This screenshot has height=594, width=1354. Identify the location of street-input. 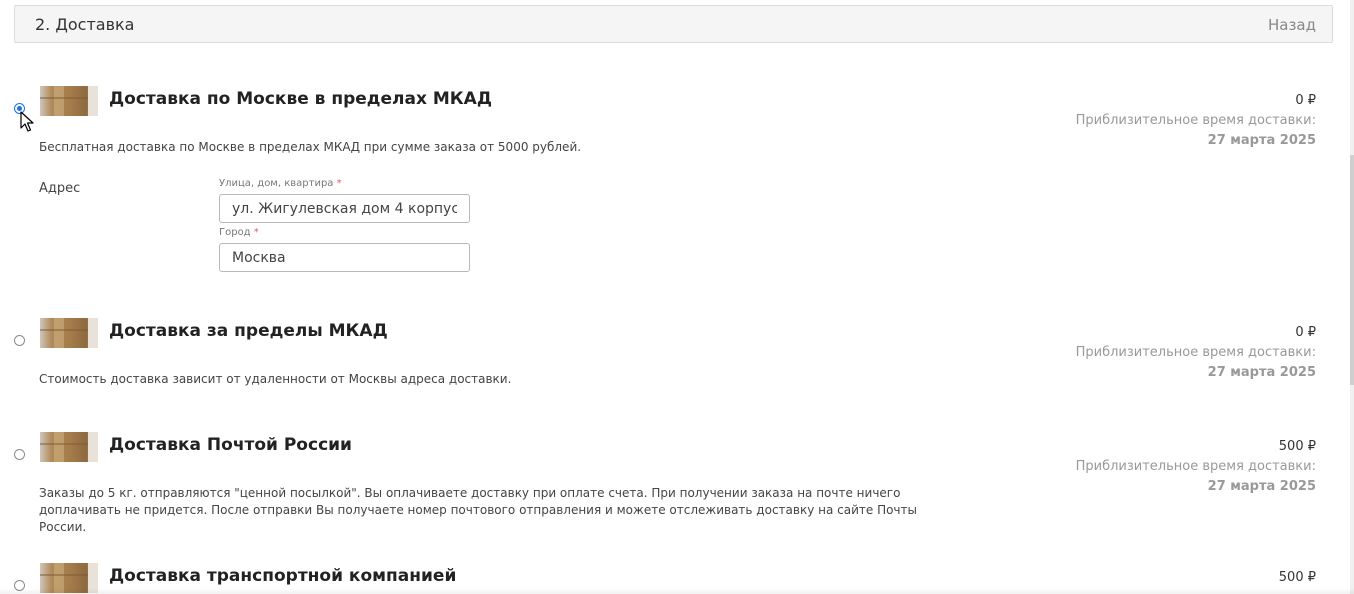
(344, 208).